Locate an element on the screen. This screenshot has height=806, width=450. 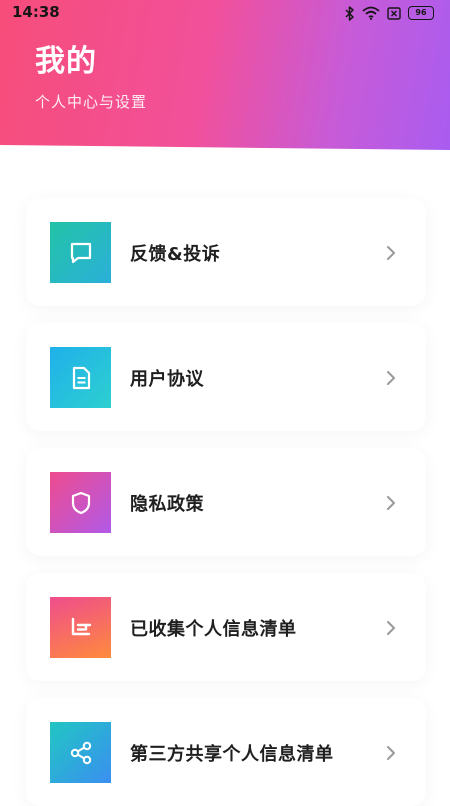
menu-item-user-agreement: 用户协议 is located at coordinates (226, 377).